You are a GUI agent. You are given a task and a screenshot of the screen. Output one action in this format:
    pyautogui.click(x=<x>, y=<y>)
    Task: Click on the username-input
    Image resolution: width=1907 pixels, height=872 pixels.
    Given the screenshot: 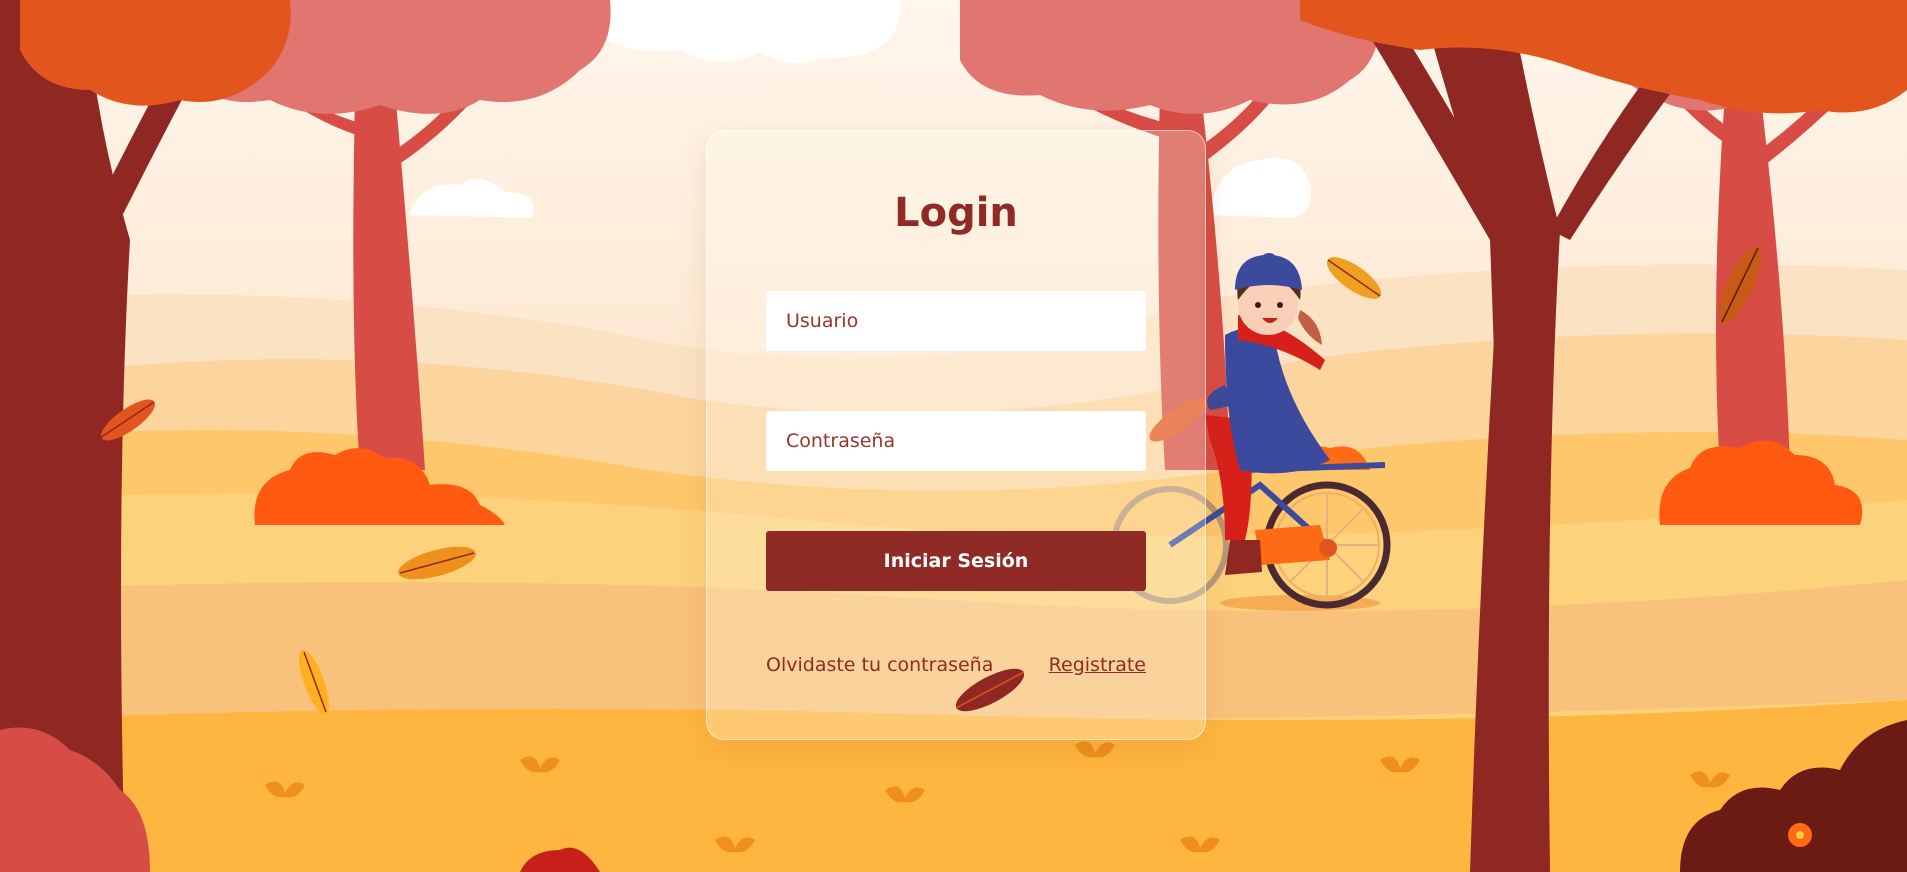 What is the action you would take?
    pyautogui.click(x=956, y=321)
    